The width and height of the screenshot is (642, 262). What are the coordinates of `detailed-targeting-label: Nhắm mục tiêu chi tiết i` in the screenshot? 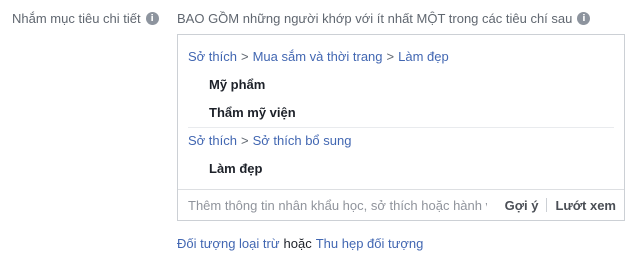 It's located at (85, 18).